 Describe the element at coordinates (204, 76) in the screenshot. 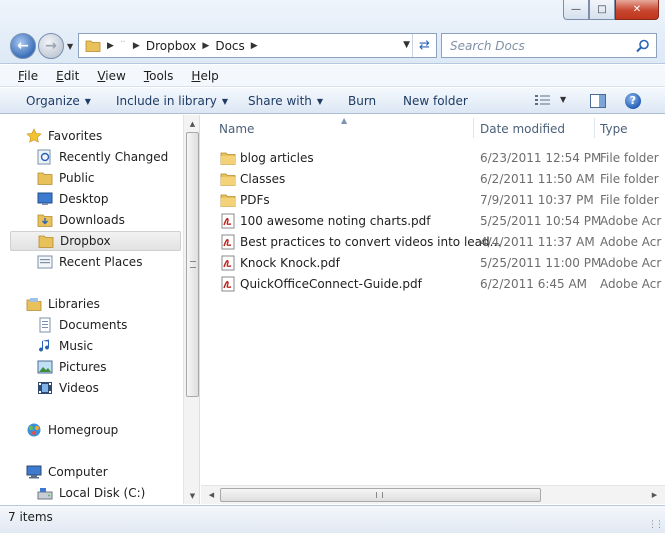

I see `menu-help: Help` at that location.